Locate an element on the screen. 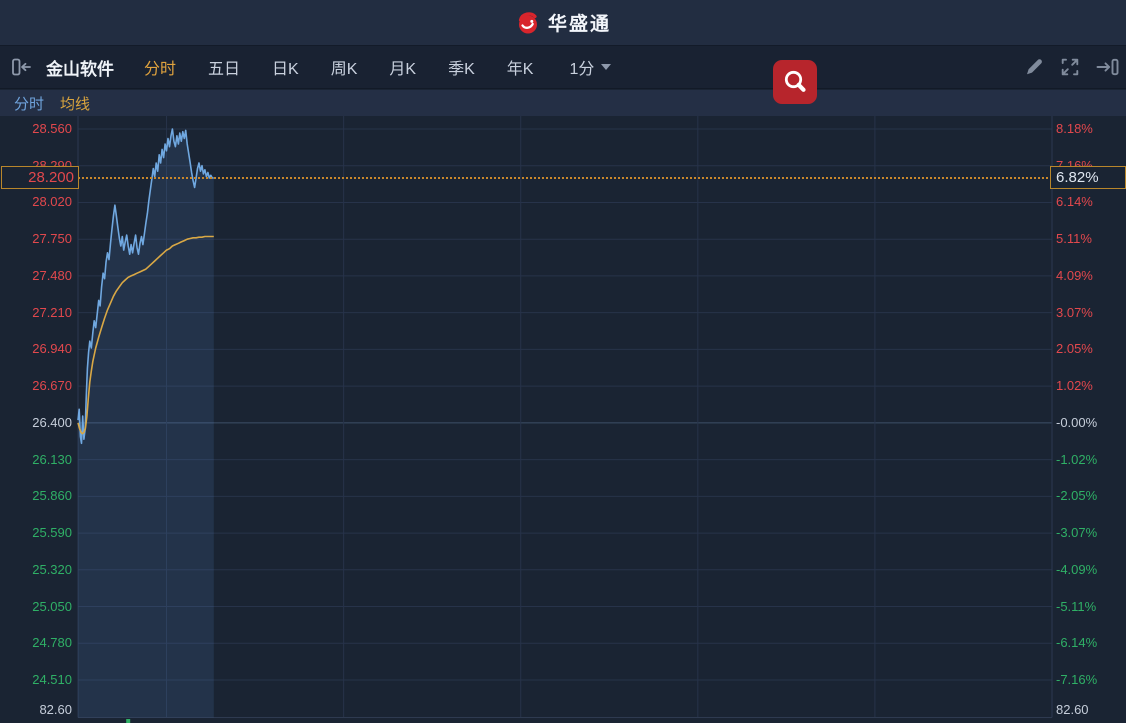 The width and height of the screenshot is (1126, 723). period-tab-3: 周K is located at coordinates (344, 67).